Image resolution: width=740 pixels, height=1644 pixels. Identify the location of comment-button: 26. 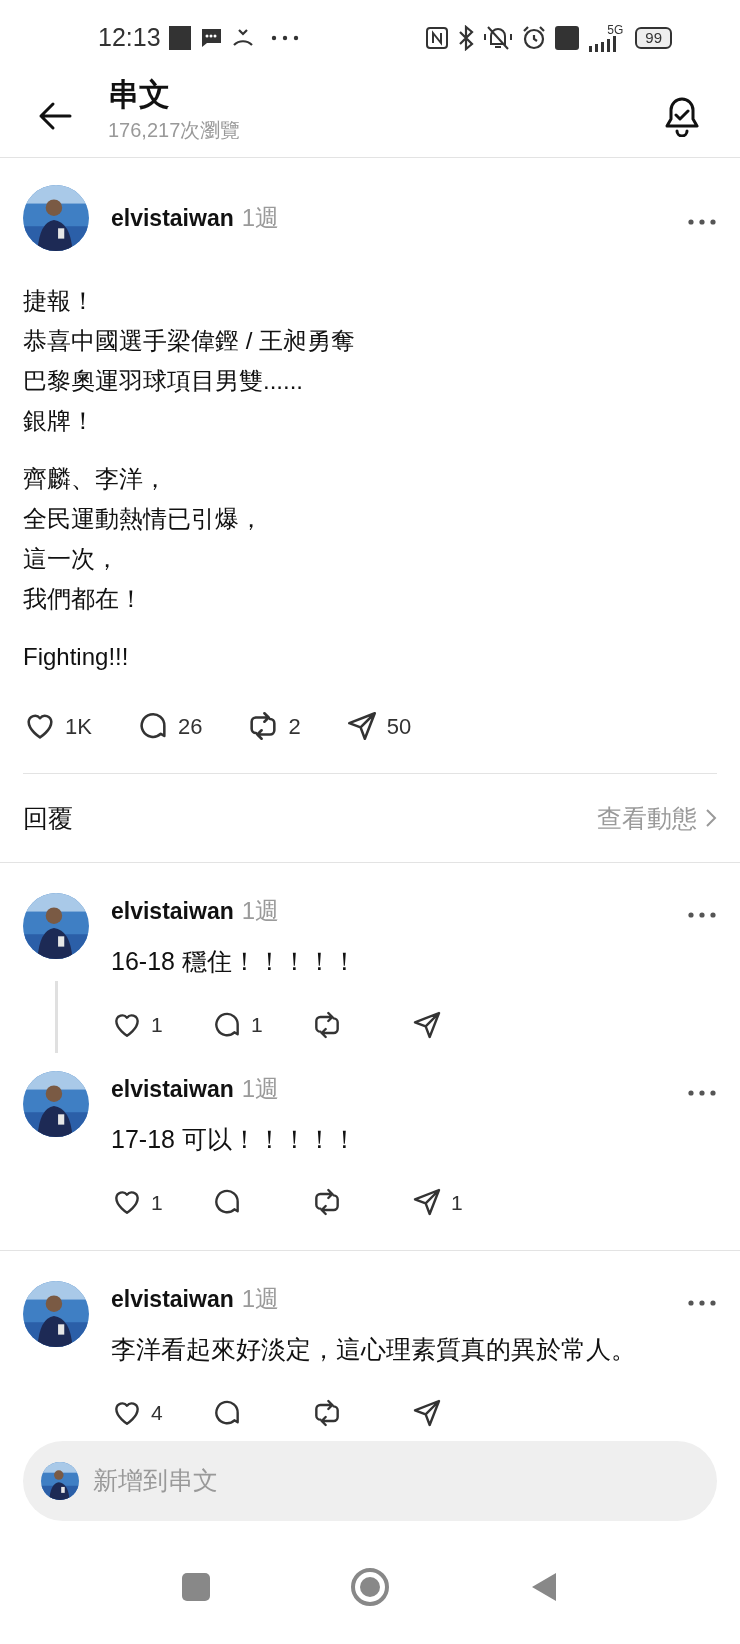
(169, 726).